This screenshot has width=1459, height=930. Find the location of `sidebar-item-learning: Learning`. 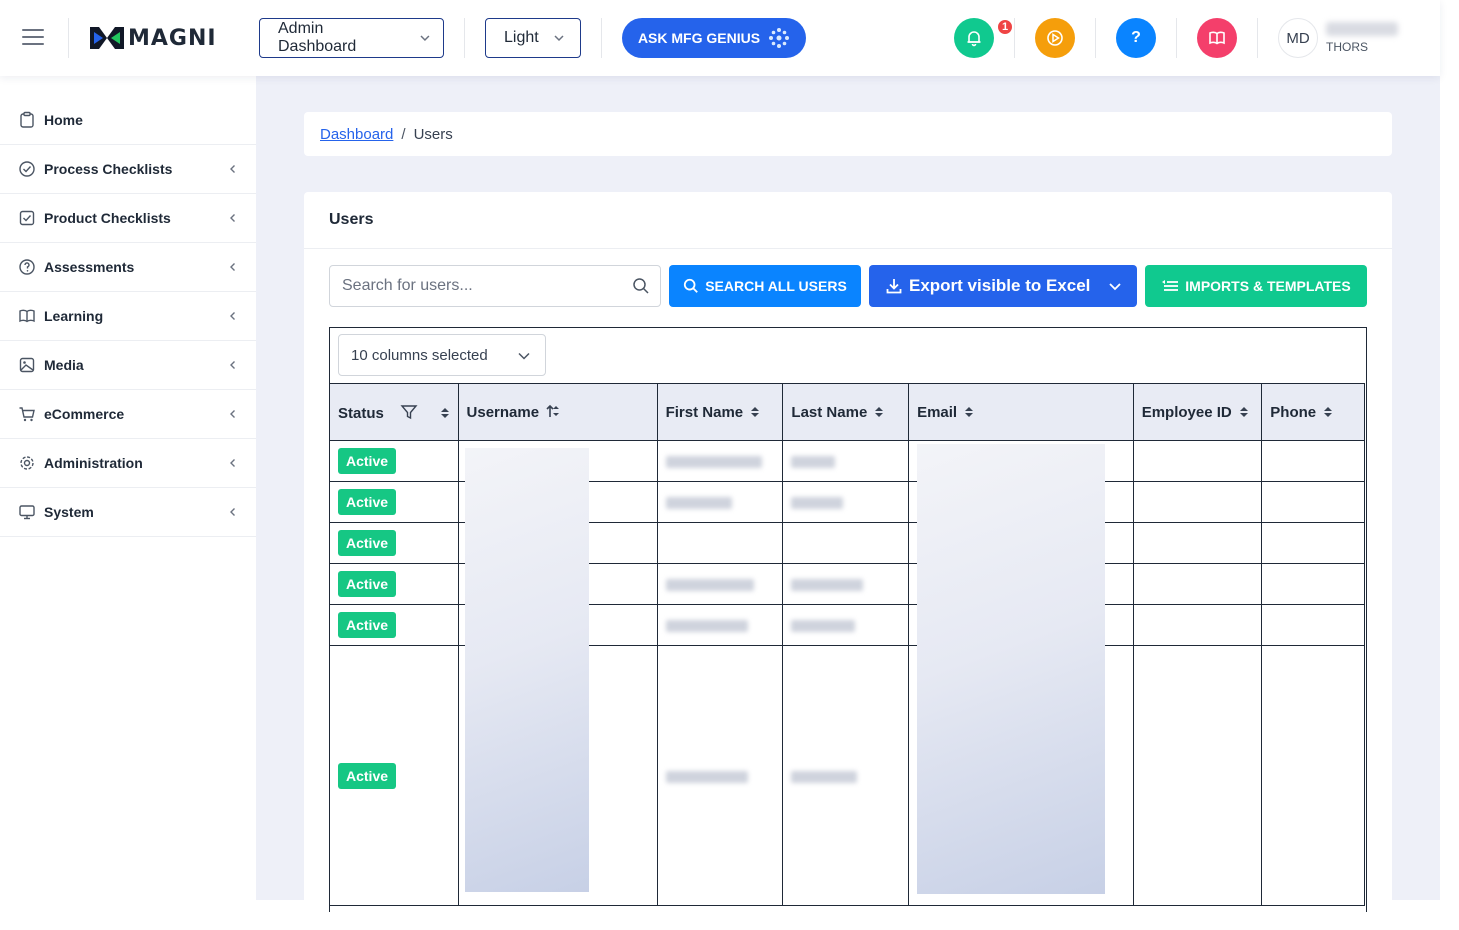

sidebar-item-learning: Learning is located at coordinates (128, 316).